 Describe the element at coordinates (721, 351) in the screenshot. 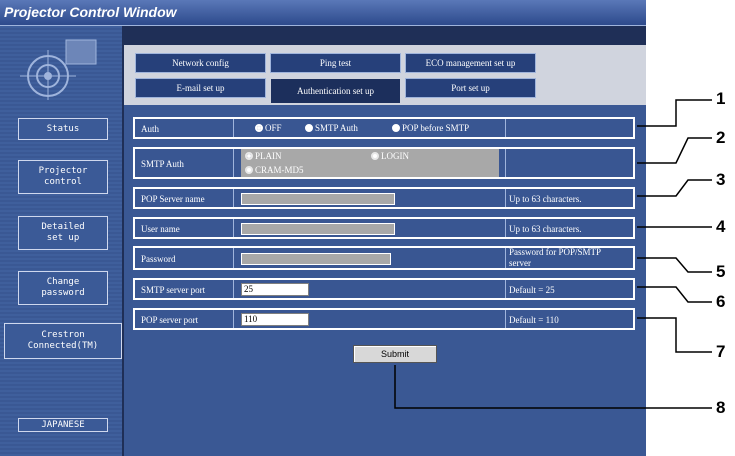

I see `callout-7: 7` at that location.